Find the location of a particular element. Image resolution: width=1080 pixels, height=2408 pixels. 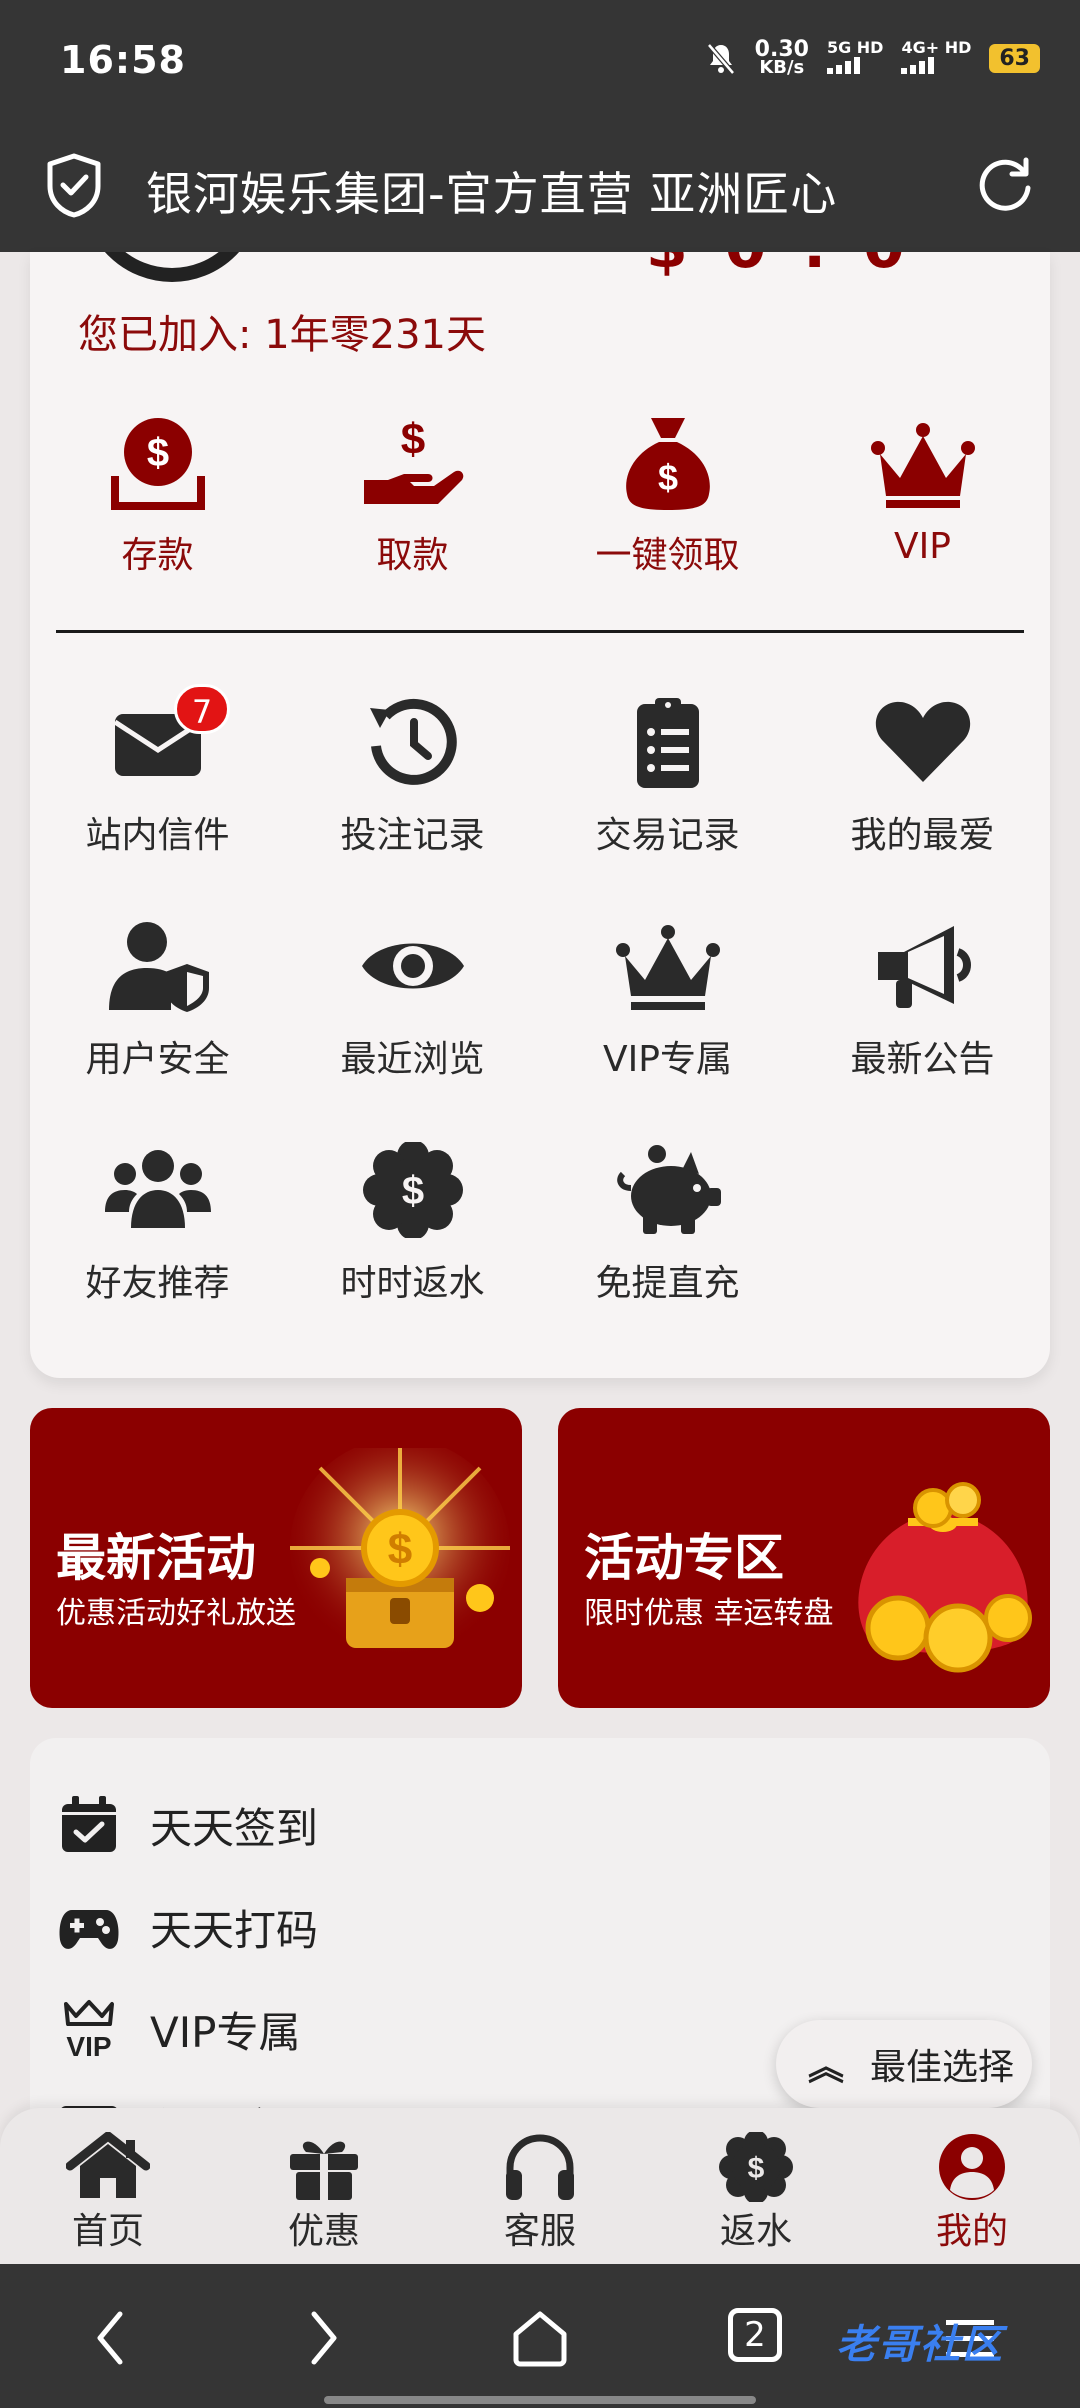

tab-rebate: $ 返水 is located at coordinates (756, 2193).